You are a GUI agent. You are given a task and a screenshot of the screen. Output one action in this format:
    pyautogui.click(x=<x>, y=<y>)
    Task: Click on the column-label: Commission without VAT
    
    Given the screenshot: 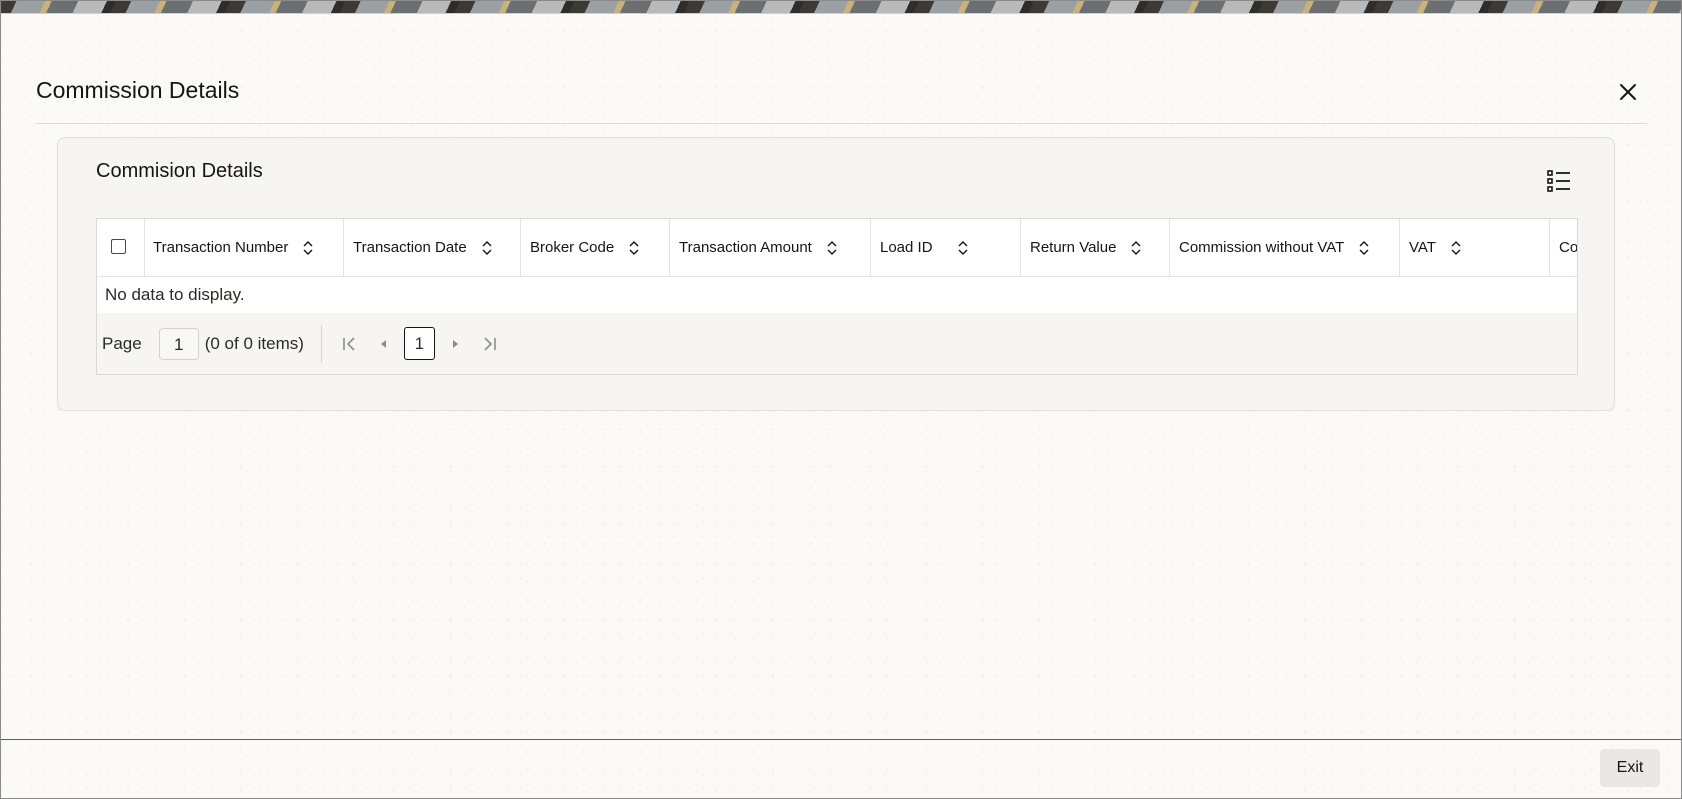 What is the action you would take?
    pyautogui.click(x=1262, y=247)
    